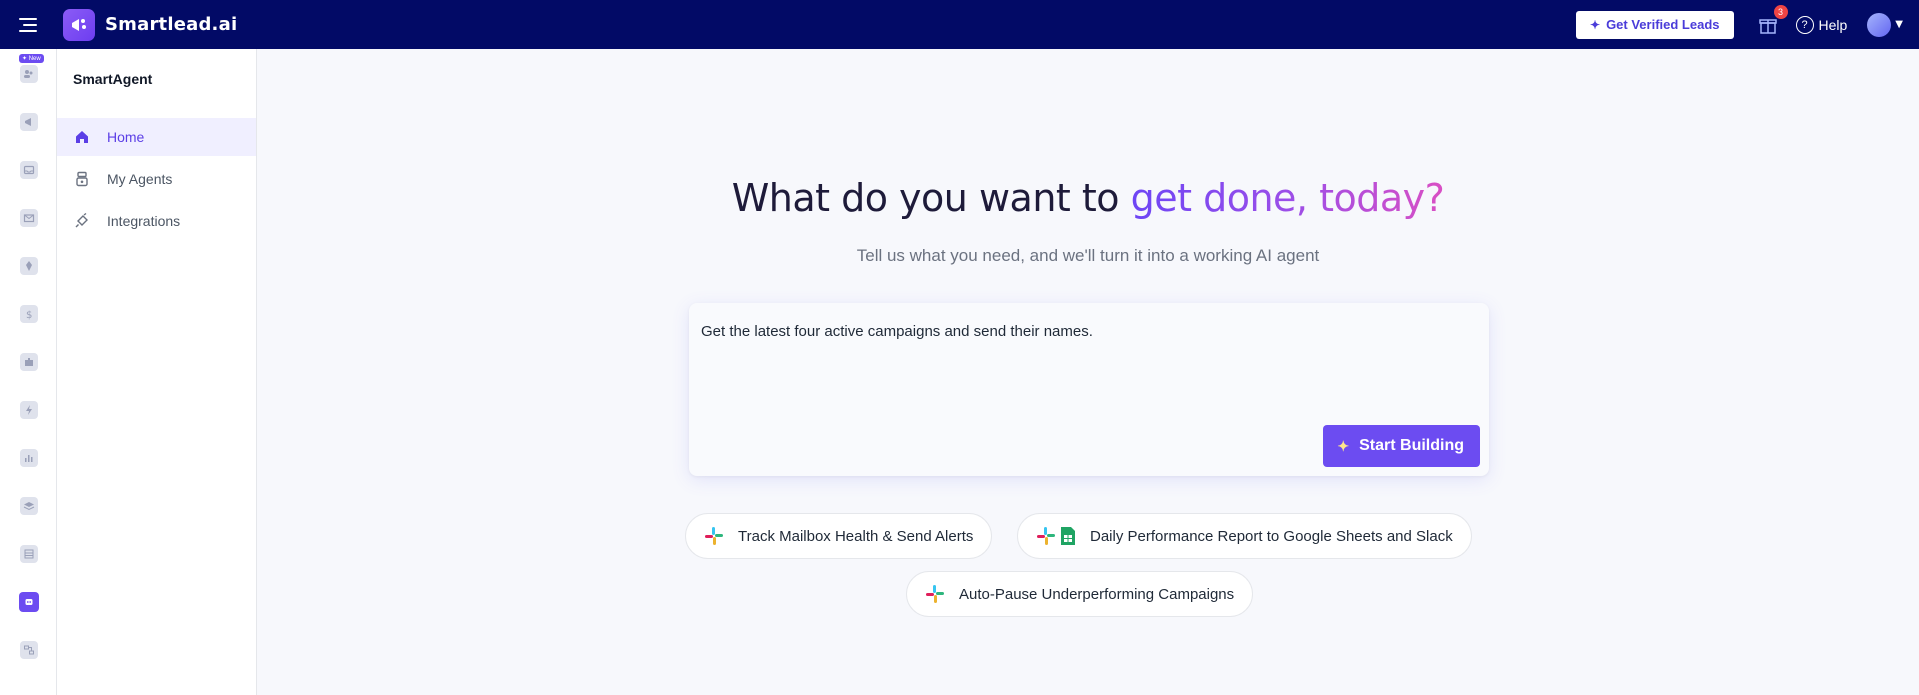 The height and width of the screenshot is (695, 1919). I want to click on agent-icon, so click(82, 179).